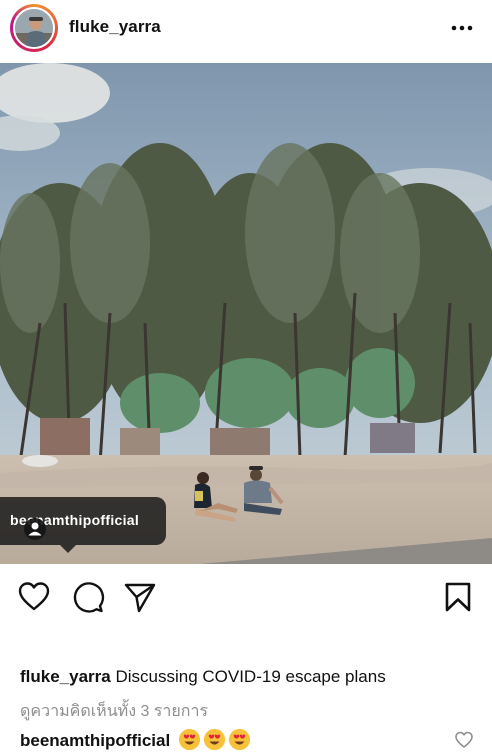 This screenshot has width=492, height=755. I want to click on avatar-story-ring, so click(34, 28).